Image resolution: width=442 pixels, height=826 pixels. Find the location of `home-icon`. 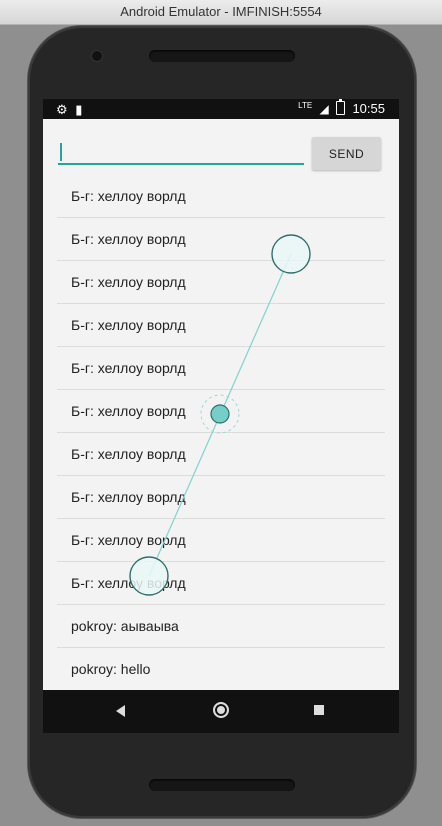

home-icon is located at coordinates (221, 710).